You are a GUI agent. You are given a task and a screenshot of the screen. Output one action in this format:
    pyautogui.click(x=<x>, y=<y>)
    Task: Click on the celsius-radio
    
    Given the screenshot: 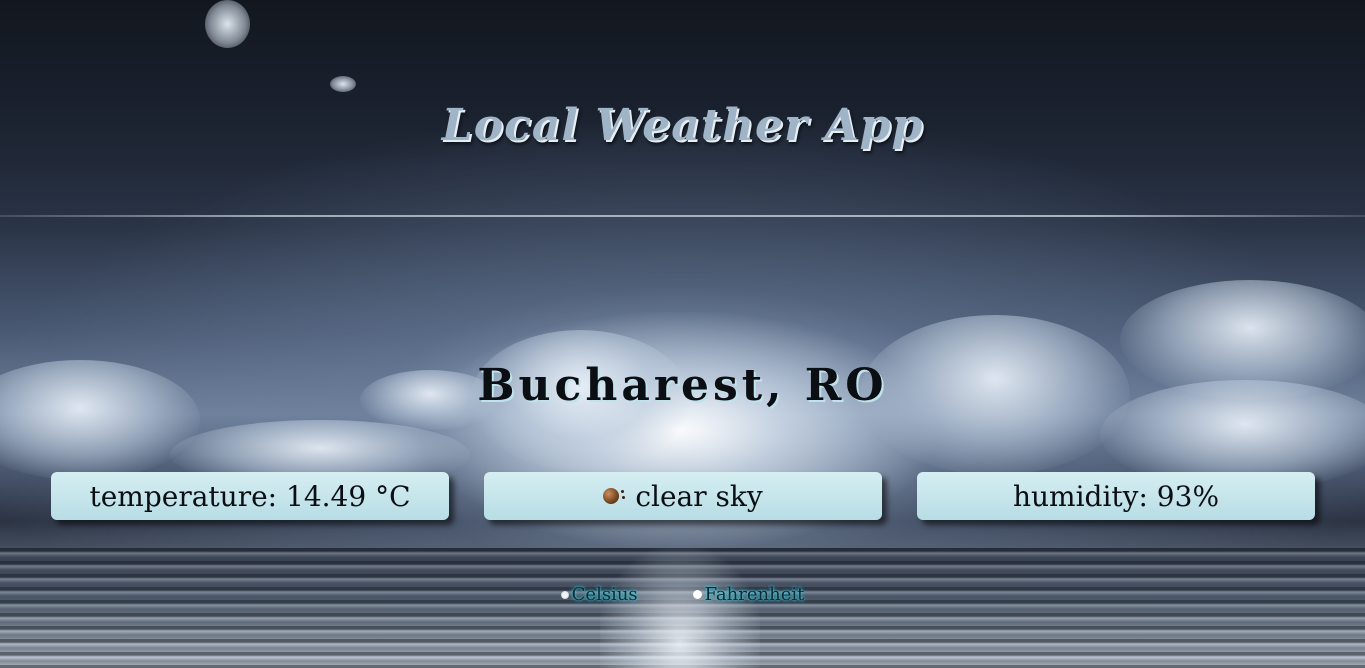 What is the action you would take?
    pyautogui.click(x=564, y=594)
    